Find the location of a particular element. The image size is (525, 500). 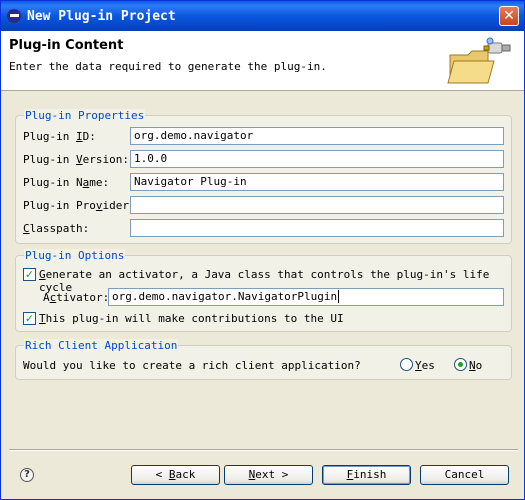

page-title: Plug-in Content is located at coordinates (66, 45).